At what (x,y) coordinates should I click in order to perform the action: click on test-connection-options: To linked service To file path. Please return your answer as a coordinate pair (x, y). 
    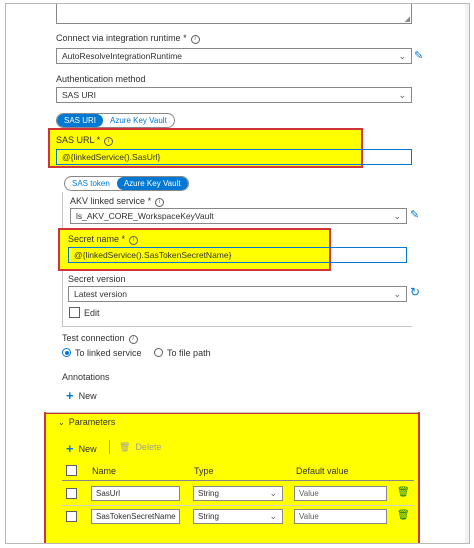
    Looking at the image, I should click on (136, 353).